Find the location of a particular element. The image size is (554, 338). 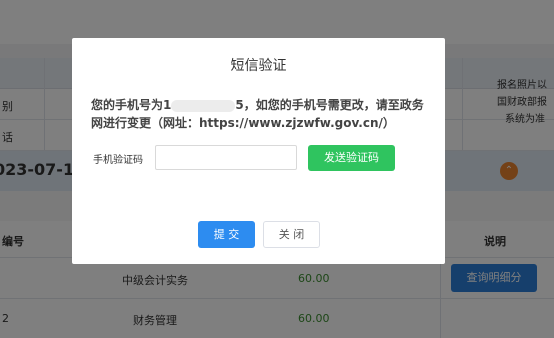

code-label: 手机验证码 is located at coordinates (118, 160).